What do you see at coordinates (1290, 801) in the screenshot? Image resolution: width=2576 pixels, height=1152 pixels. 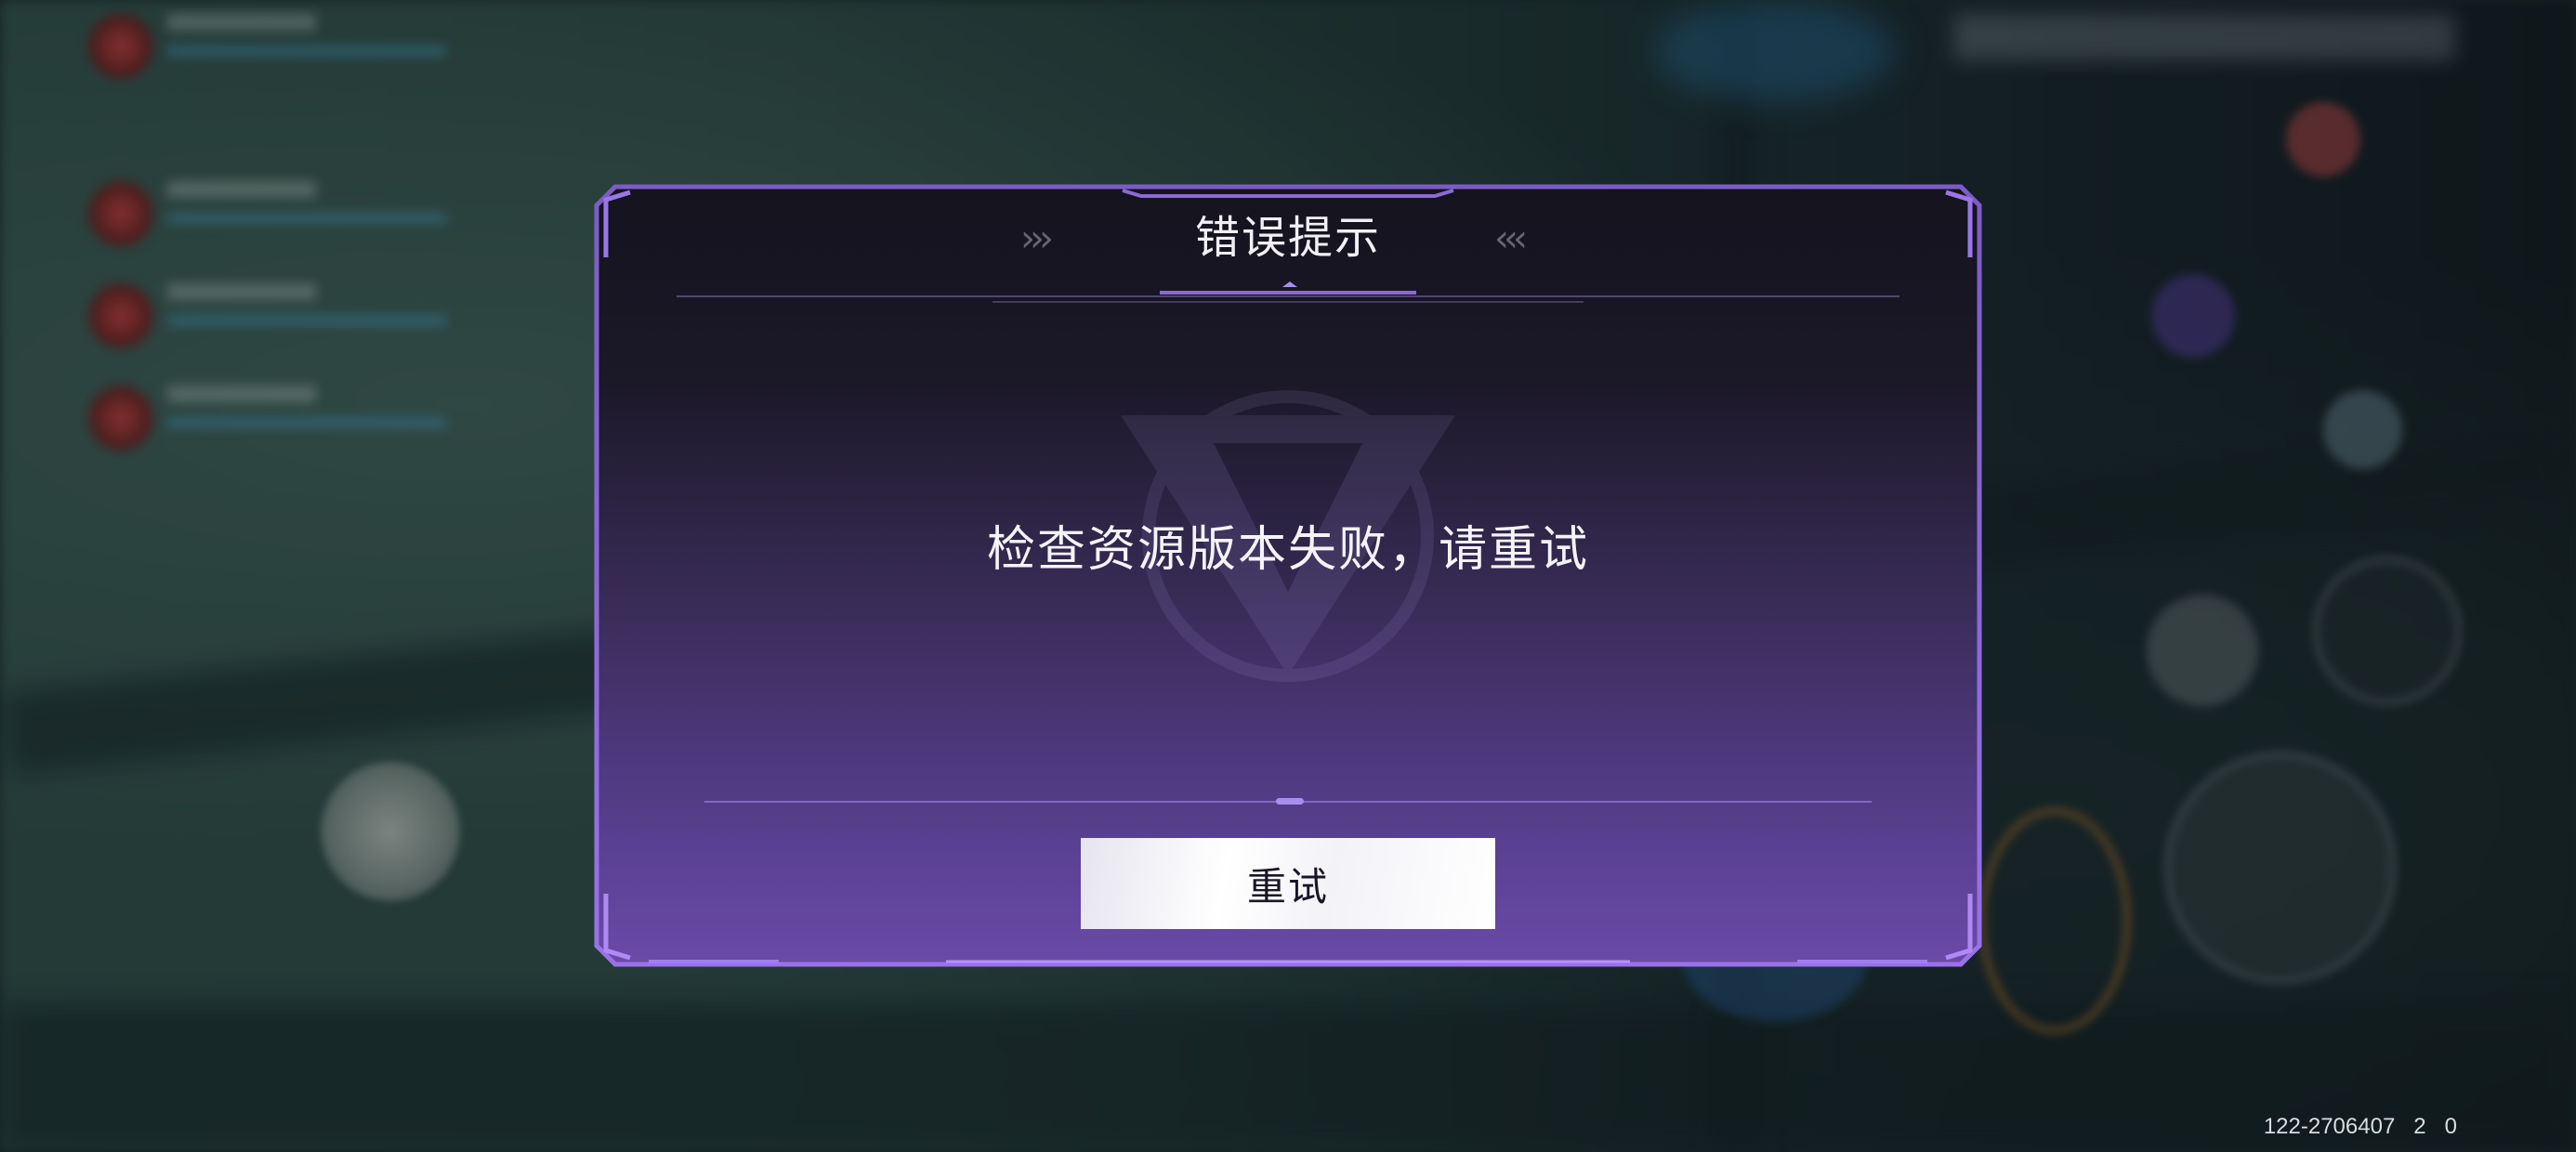 I see `separator-marker` at bounding box center [1290, 801].